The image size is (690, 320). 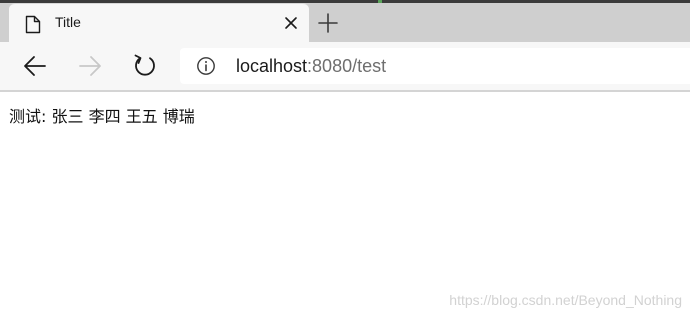 What do you see at coordinates (345, 22) in the screenshot?
I see `tab-bar: Title` at bounding box center [345, 22].